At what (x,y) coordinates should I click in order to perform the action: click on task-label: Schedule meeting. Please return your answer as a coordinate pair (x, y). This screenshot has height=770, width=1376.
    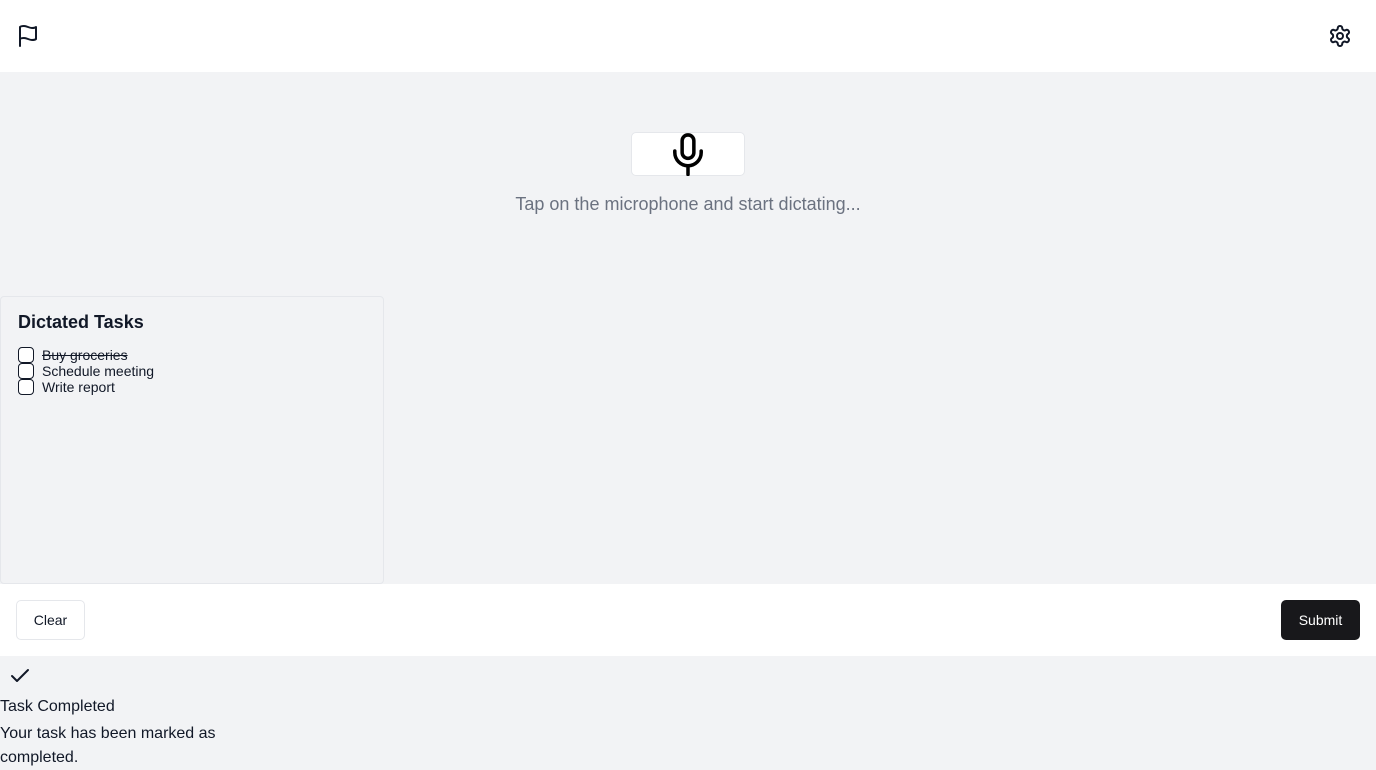
    Looking at the image, I should click on (98, 371).